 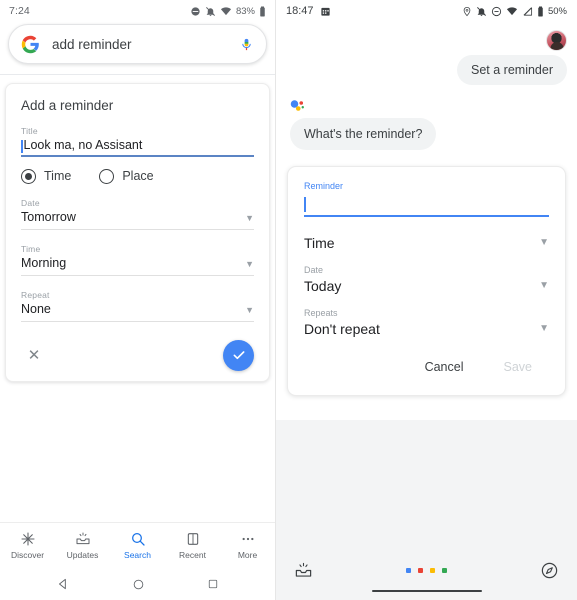 I want to click on assistant-listening-dots, so click(x=426, y=570).